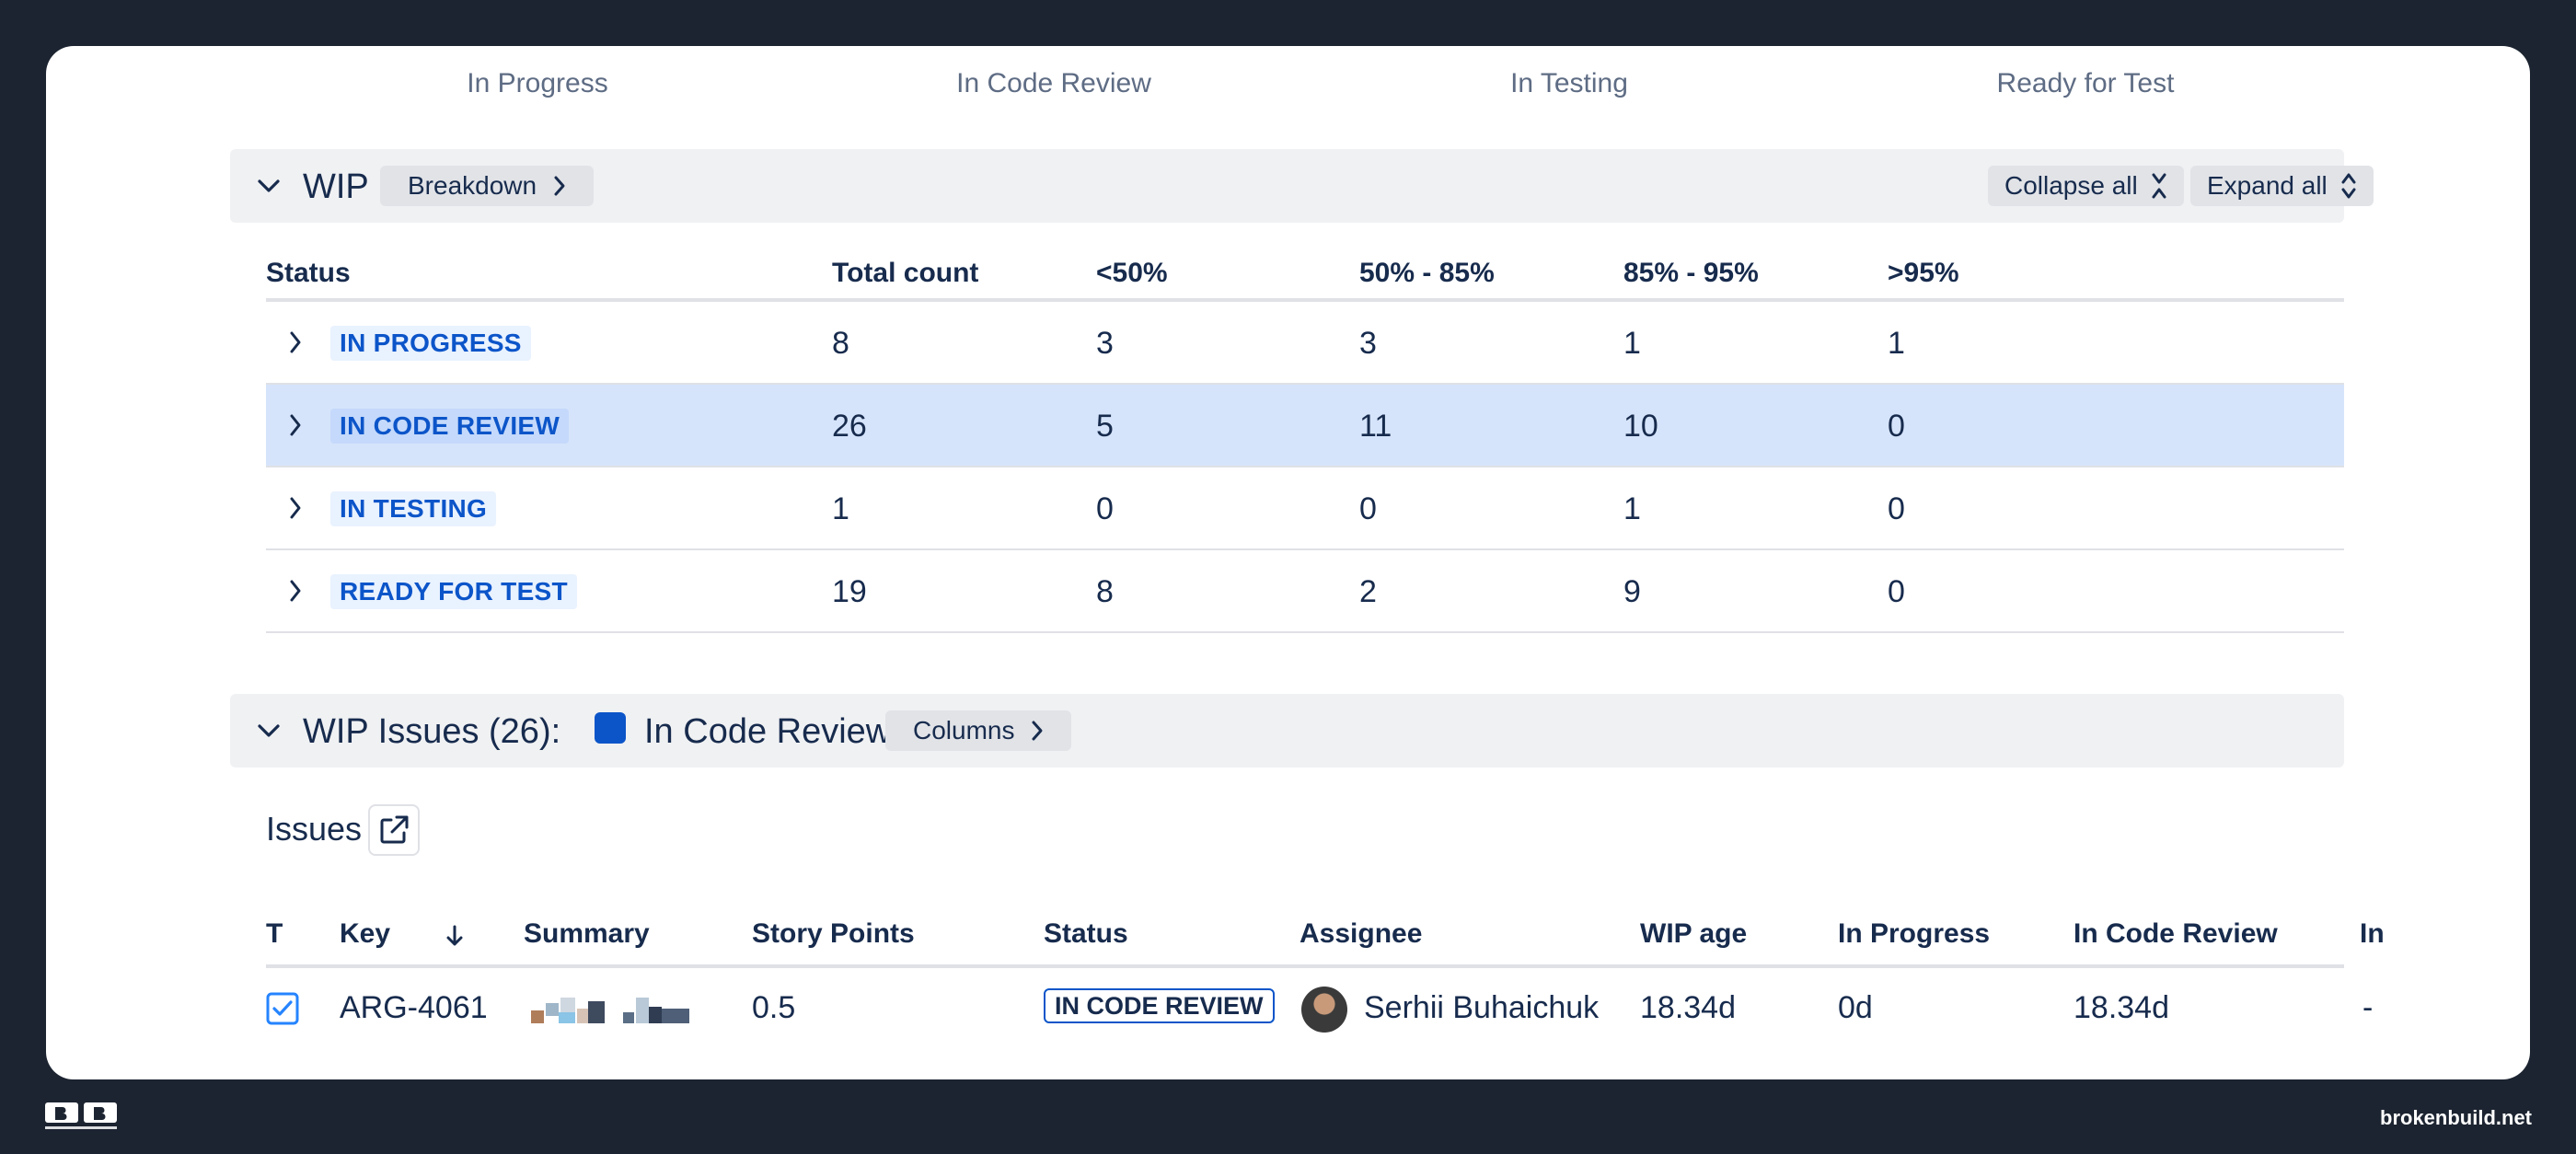 The image size is (2576, 1154). I want to click on status-chip: IN CODE REVIEW, so click(1159, 1005).